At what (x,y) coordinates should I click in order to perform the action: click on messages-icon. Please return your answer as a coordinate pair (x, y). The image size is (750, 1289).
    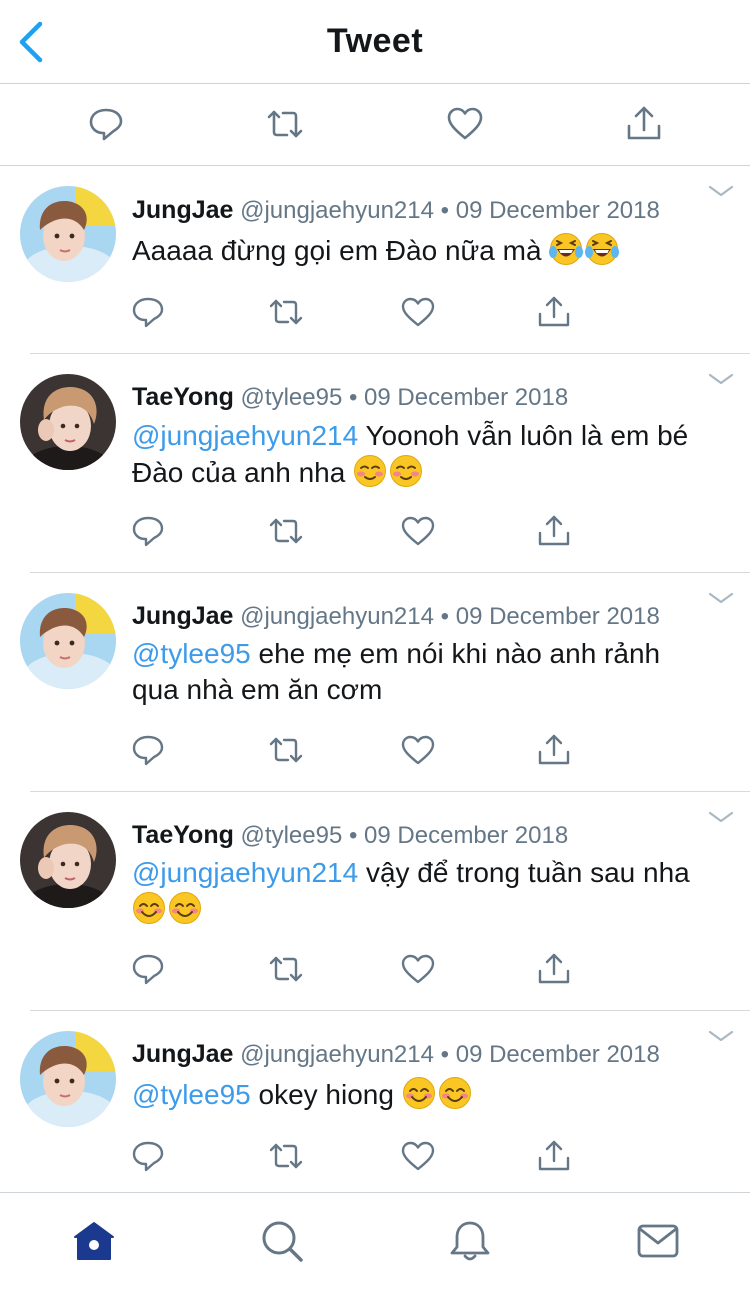
    Looking at the image, I should click on (658, 1241).